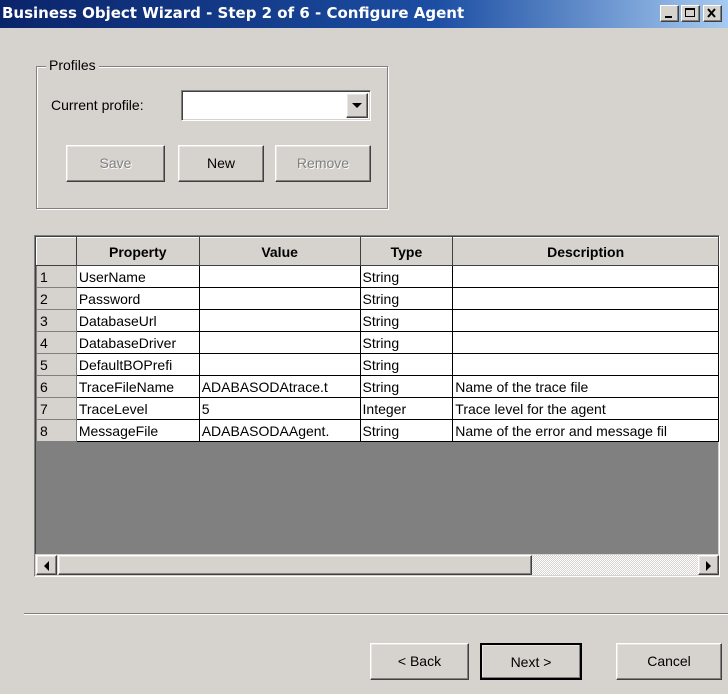 The image size is (728, 694). What do you see at coordinates (276, 105) in the screenshot?
I see `current-profile-dropdown` at bounding box center [276, 105].